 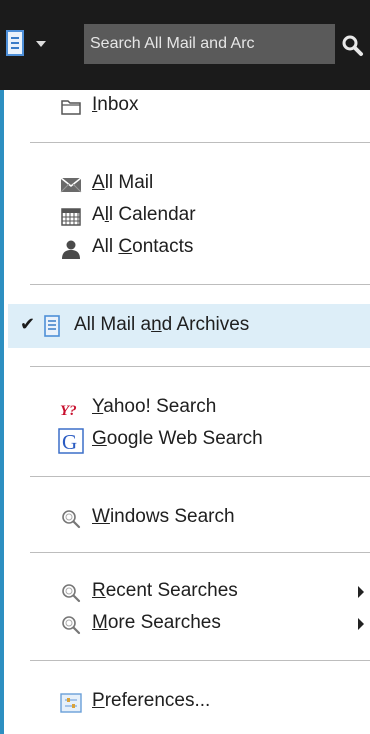 I want to click on folder-icon, so click(x=71, y=107).